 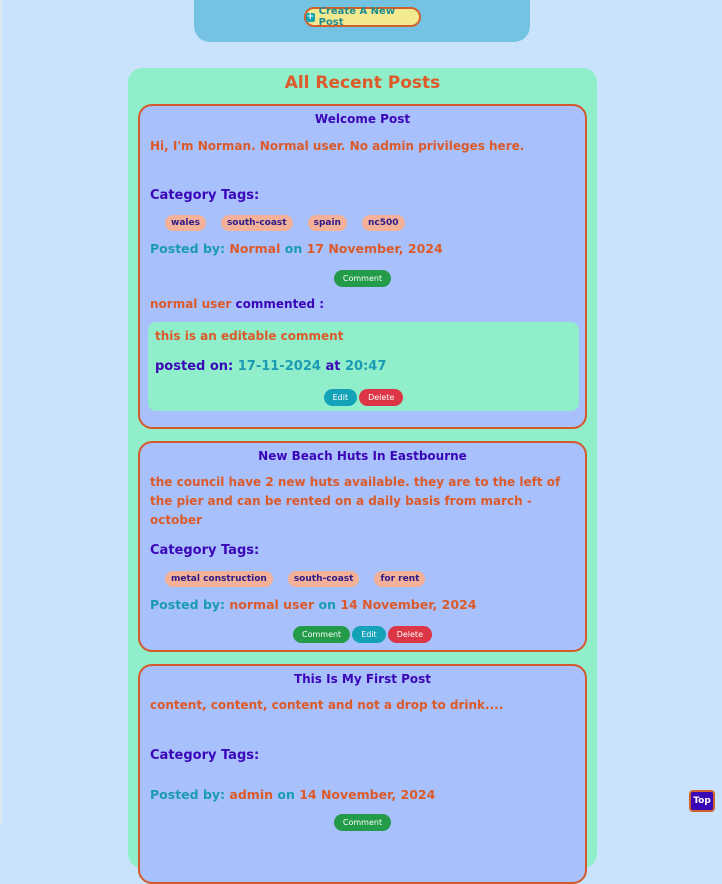 What do you see at coordinates (362, 83) in the screenshot?
I see `feed-title: All Recent Posts` at bounding box center [362, 83].